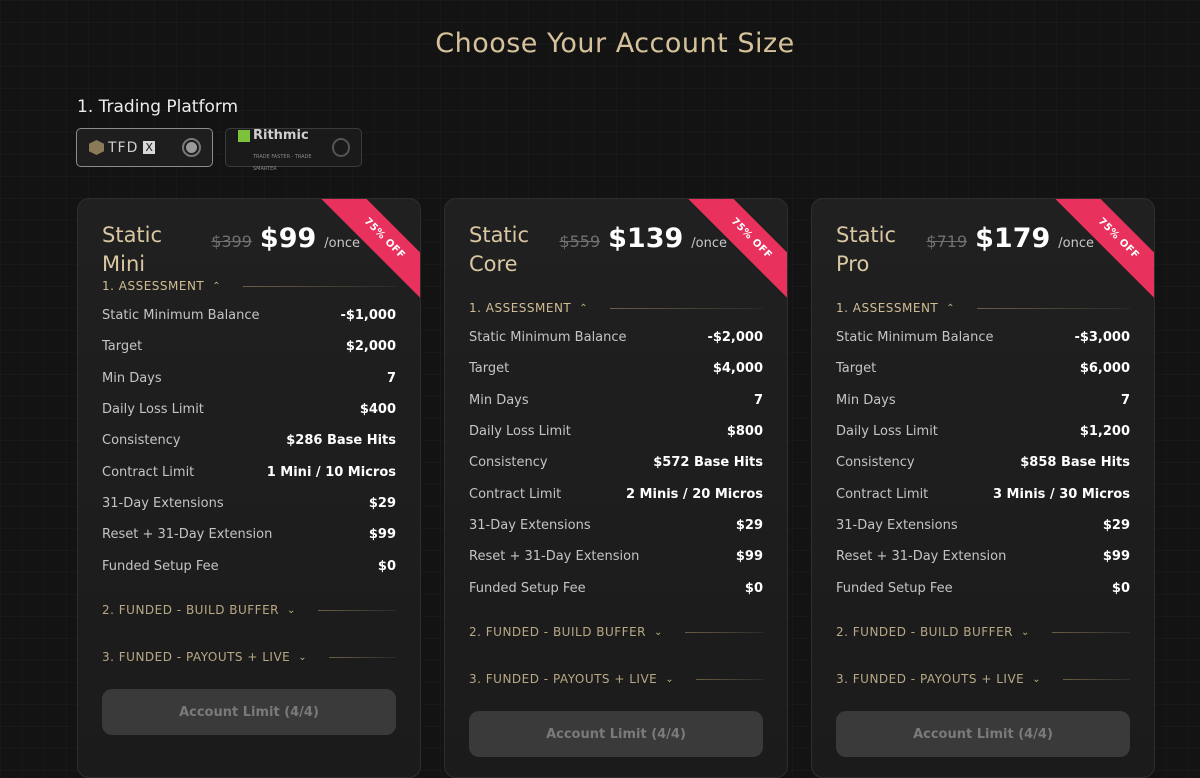  What do you see at coordinates (753, 588) in the screenshot?
I see `row-value: $0` at bounding box center [753, 588].